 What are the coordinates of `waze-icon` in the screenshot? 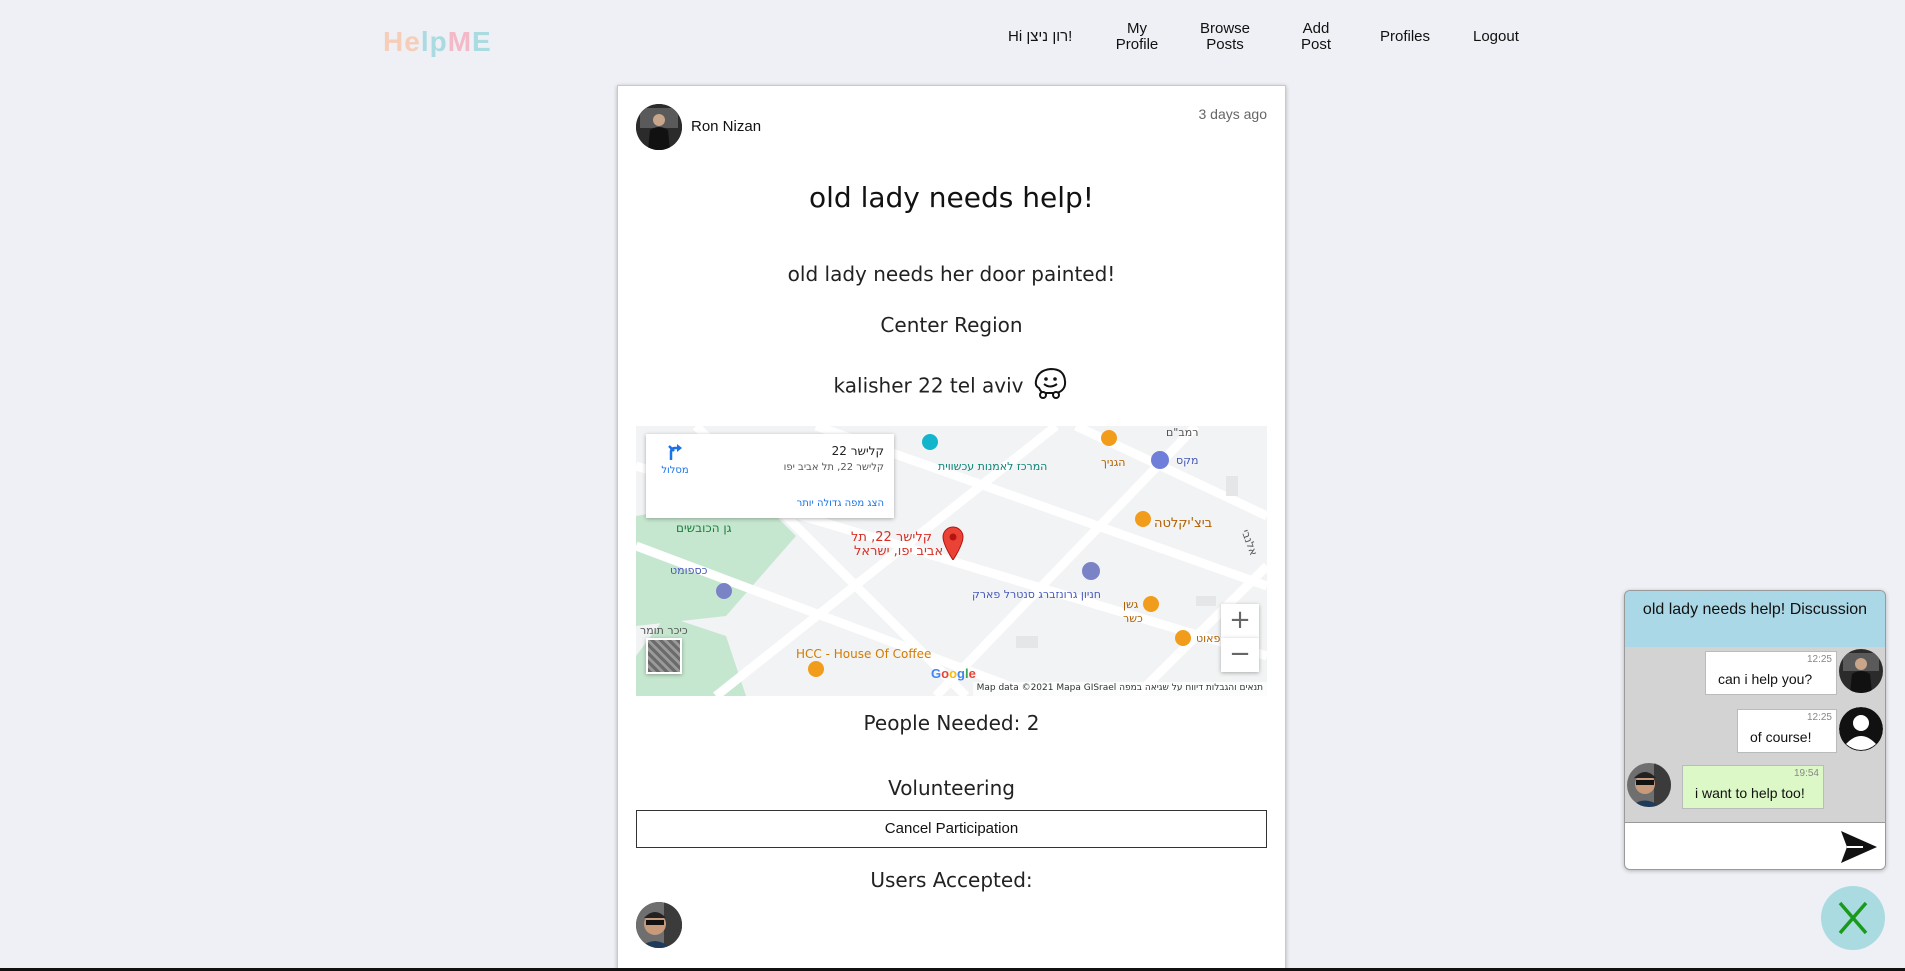 It's located at (1050, 384).